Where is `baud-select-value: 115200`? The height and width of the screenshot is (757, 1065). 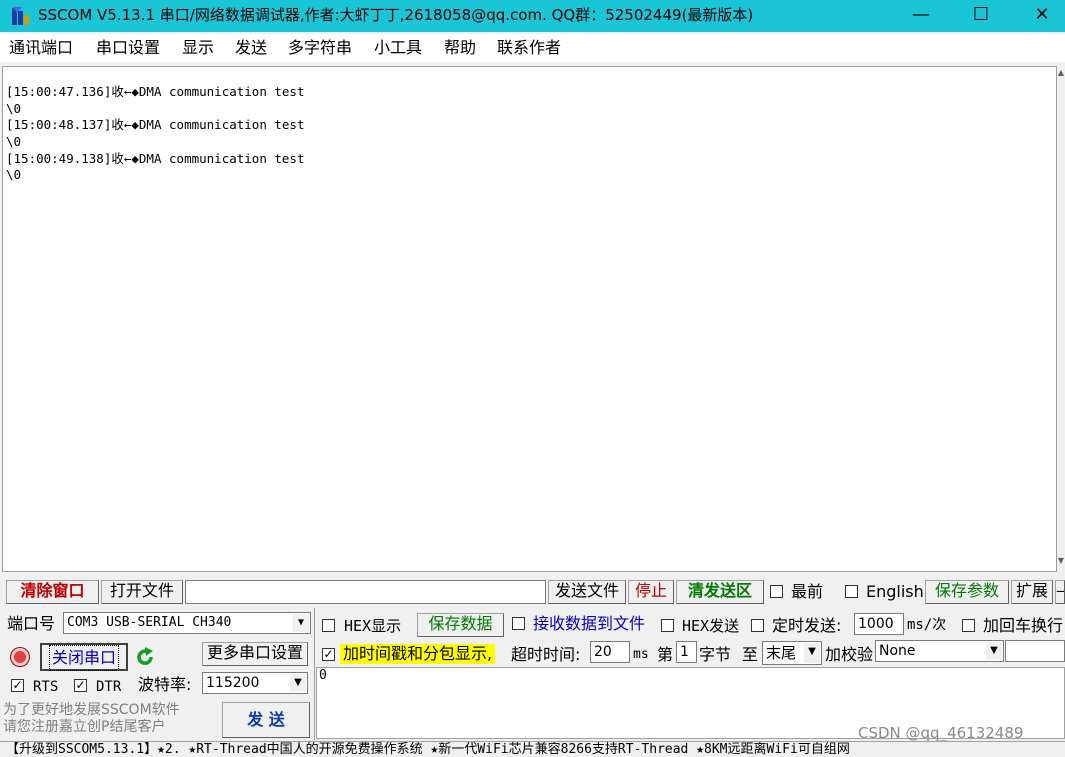
baud-select-value: 115200 is located at coordinates (233, 683).